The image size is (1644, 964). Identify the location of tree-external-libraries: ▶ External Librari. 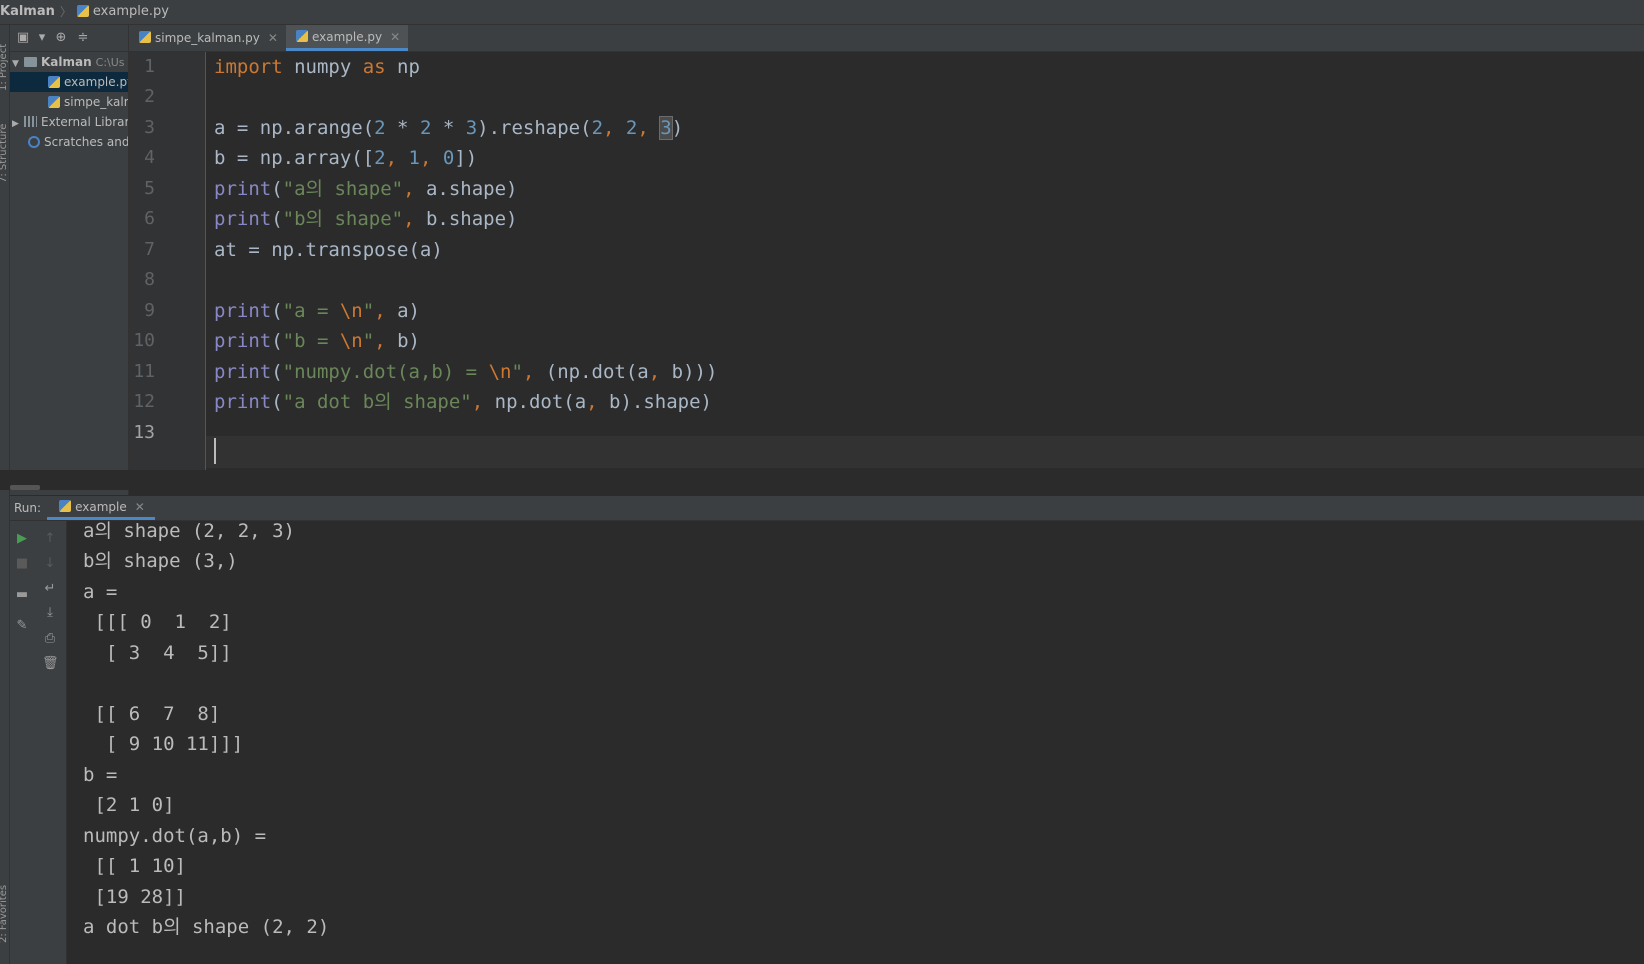
(69, 122).